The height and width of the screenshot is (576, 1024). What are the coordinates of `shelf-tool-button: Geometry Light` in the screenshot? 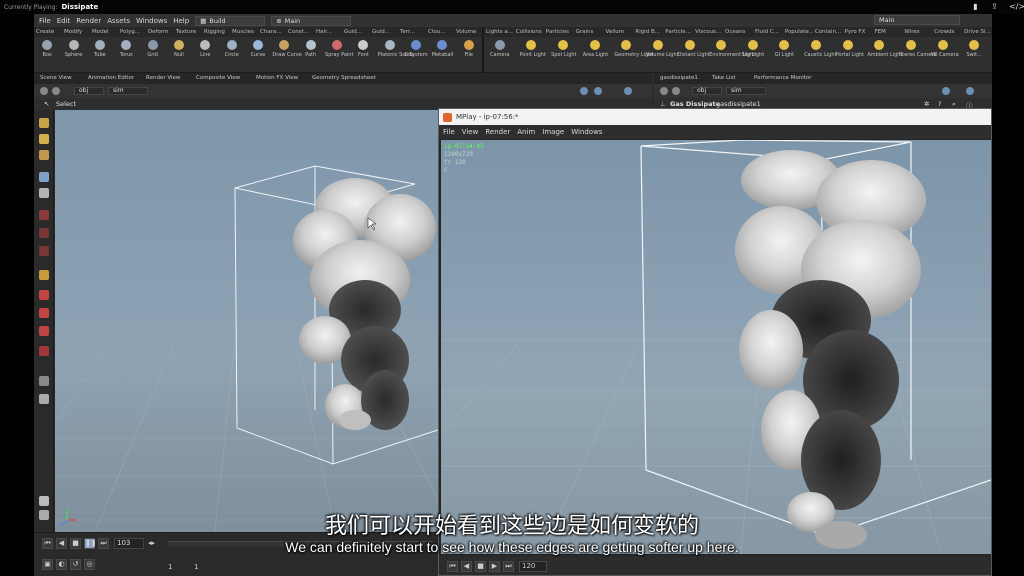 It's located at (633, 49).